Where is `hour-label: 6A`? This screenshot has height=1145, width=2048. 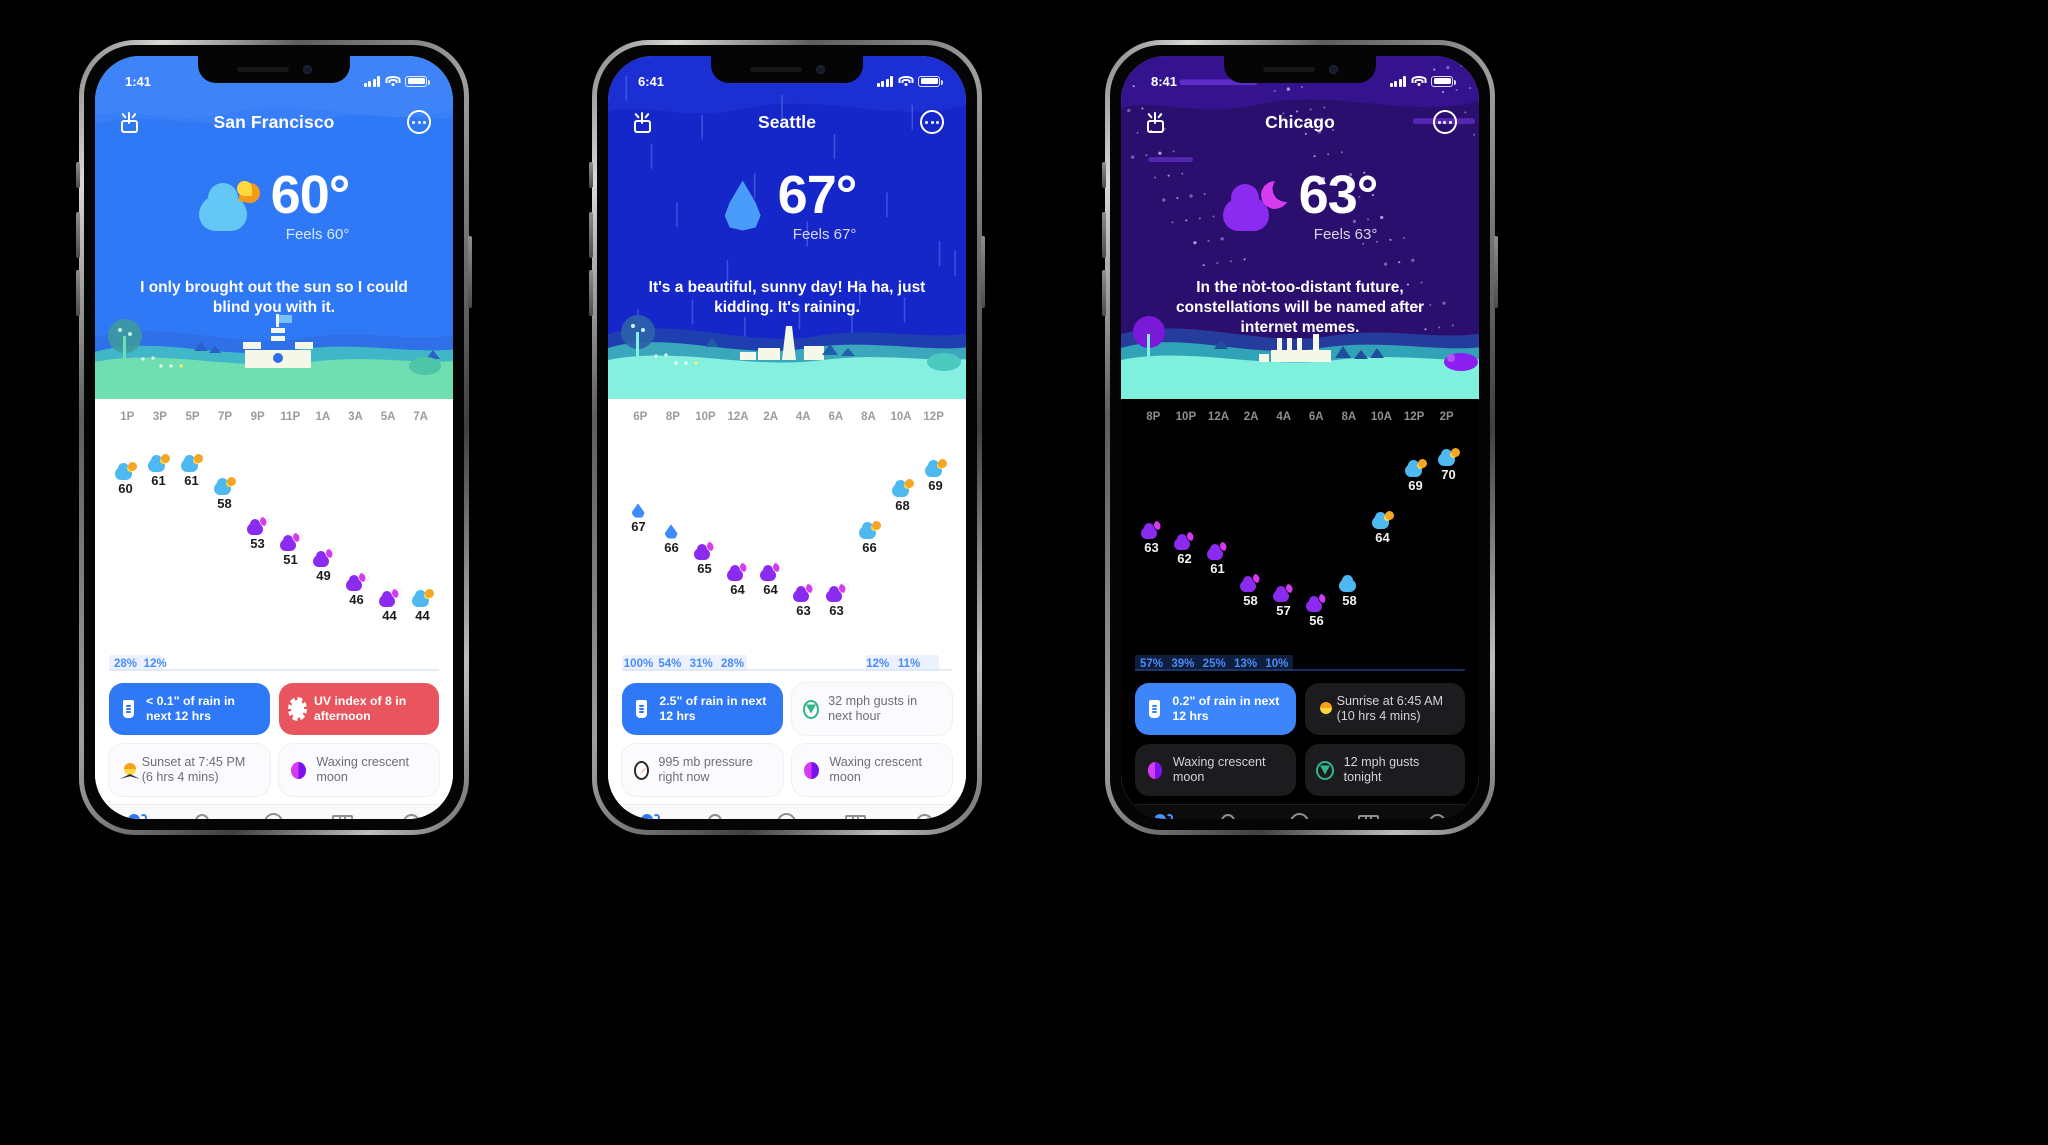 hour-label: 6A is located at coordinates (836, 417).